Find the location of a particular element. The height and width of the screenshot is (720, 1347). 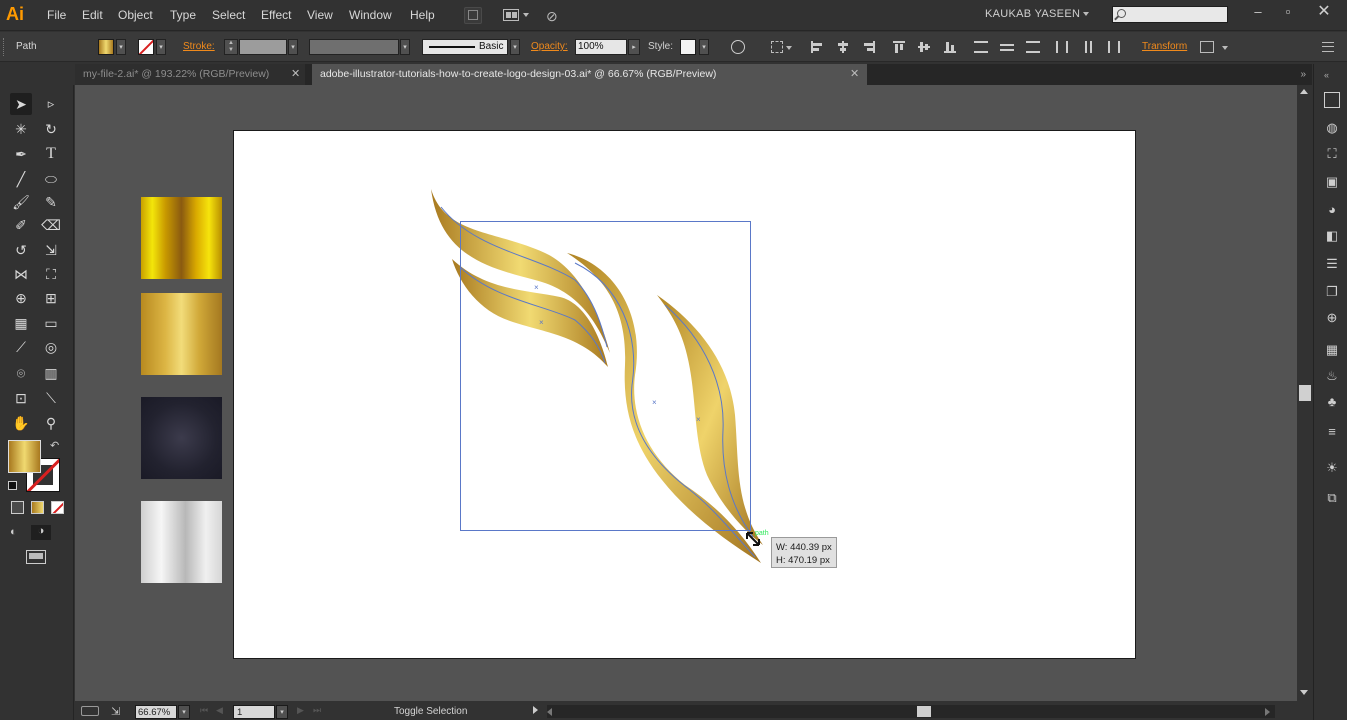

selection-tool-icon: ➤ is located at coordinates (21, 104).